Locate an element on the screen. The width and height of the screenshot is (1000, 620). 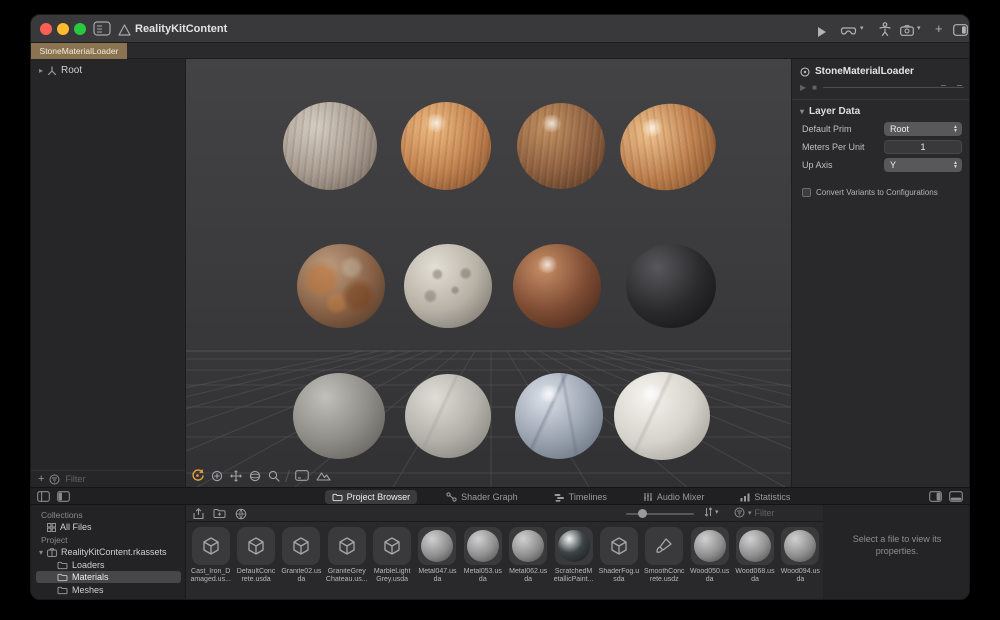
camera-icon is located at coordinates (907, 32).